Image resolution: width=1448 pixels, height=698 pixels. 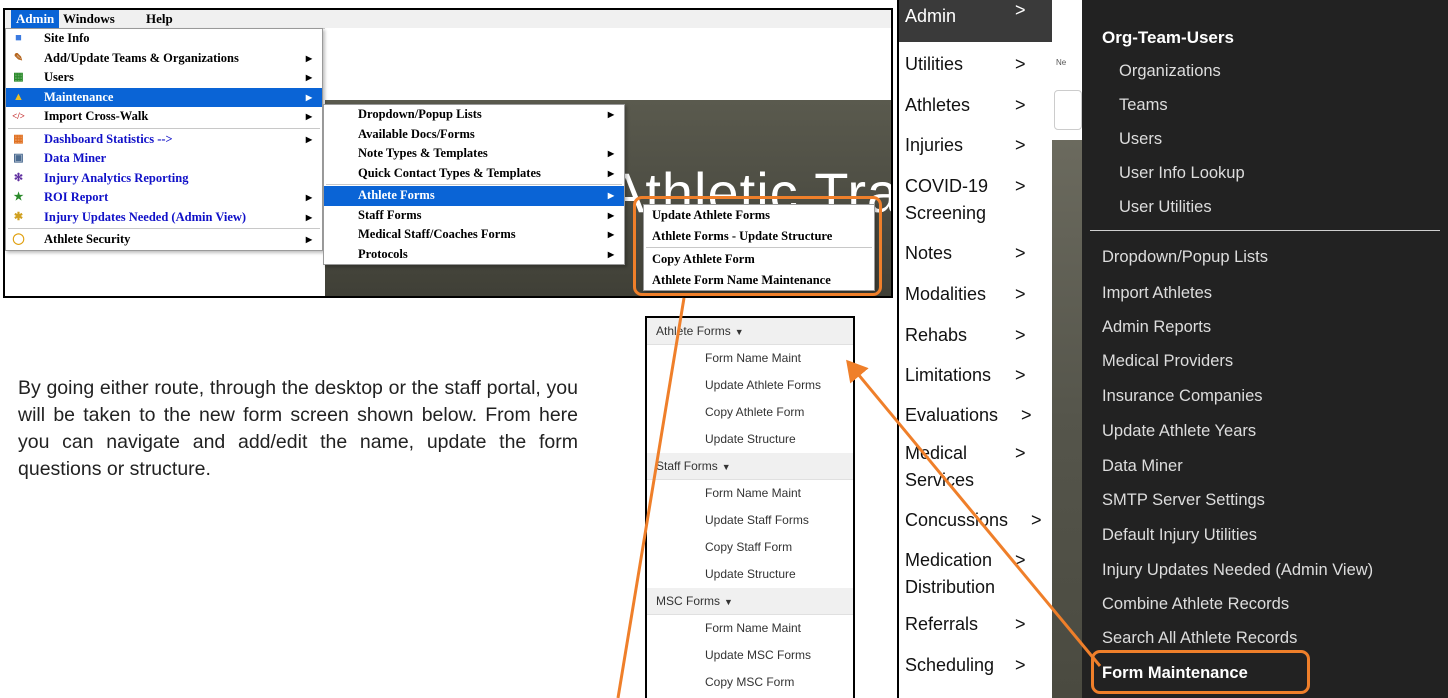 I want to click on sidebar-item-label: Medication Distribution, so click(x=950, y=573).